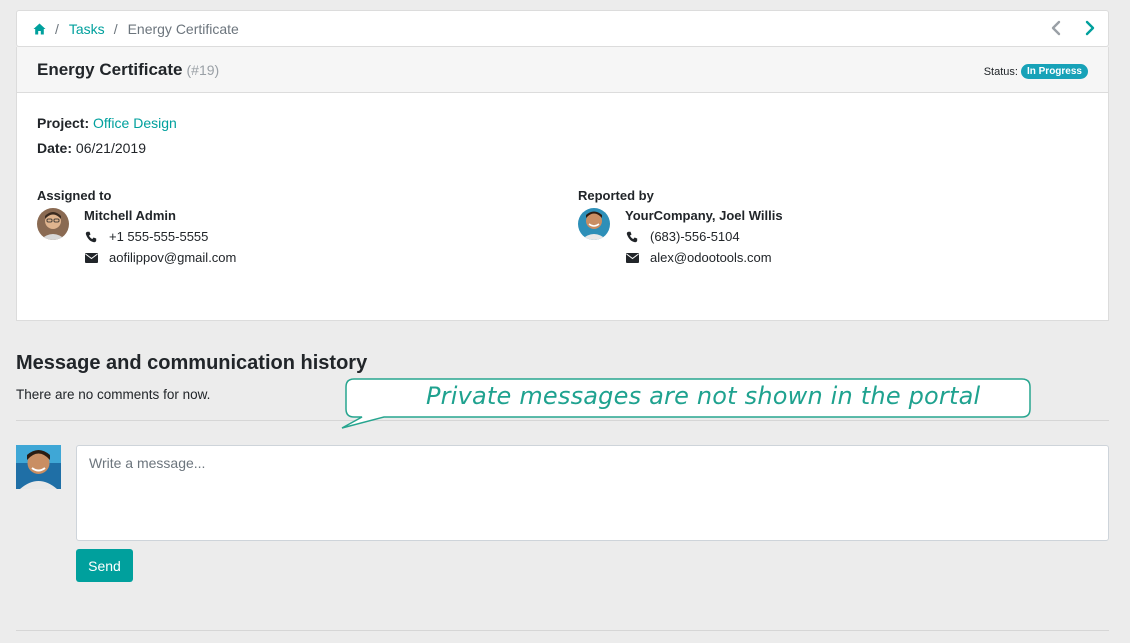 Image resolution: width=1130 pixels, height=643 pixels. Describe the element at coordinates (616, 195) in the screenshot. I see `reported-heading: Reported by` at that location.